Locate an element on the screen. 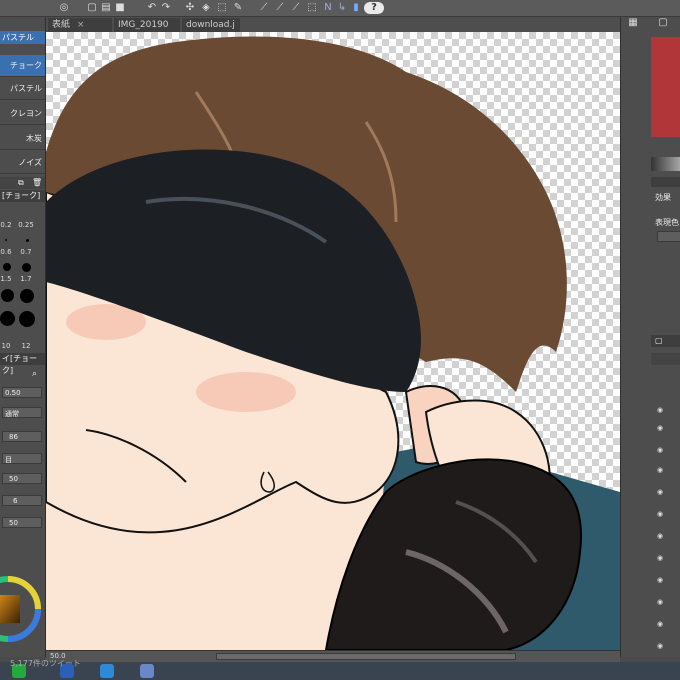  navigator-thumbnail is located at coordinates (665, 87).